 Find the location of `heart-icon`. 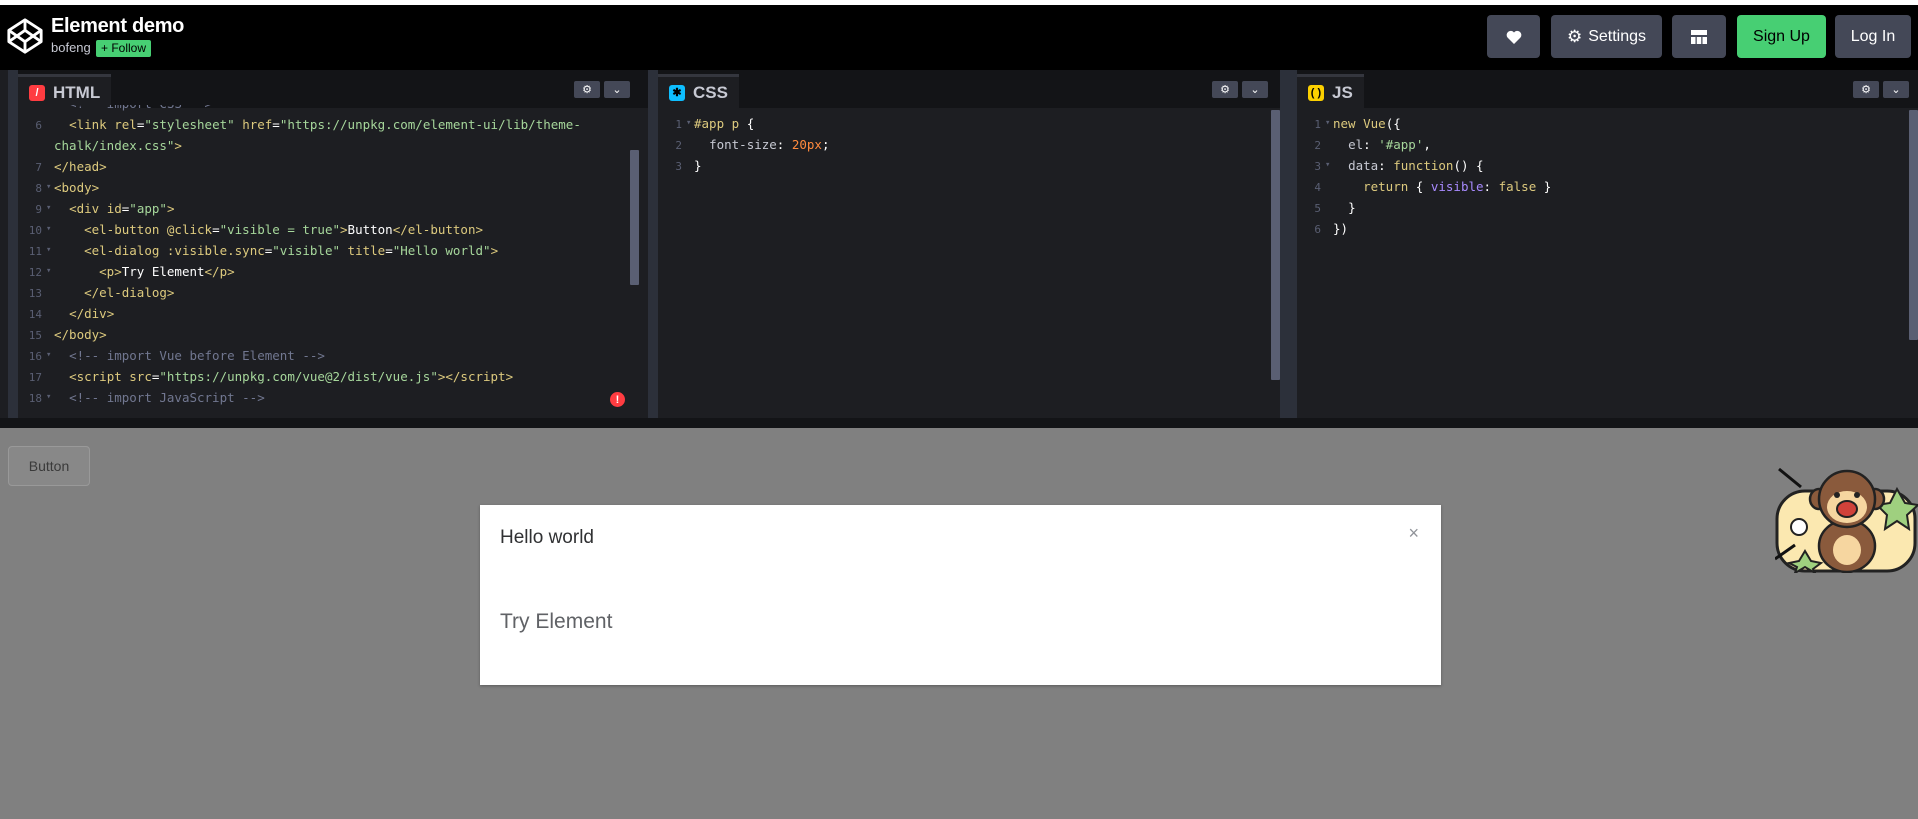

heart-icon is located at coordinates (1513, 37).